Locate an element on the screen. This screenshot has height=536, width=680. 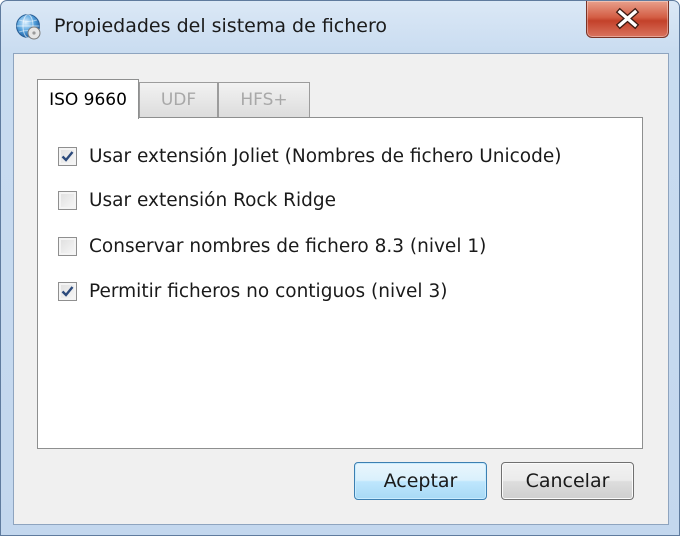
close-button is located at coordinates (627, 19).